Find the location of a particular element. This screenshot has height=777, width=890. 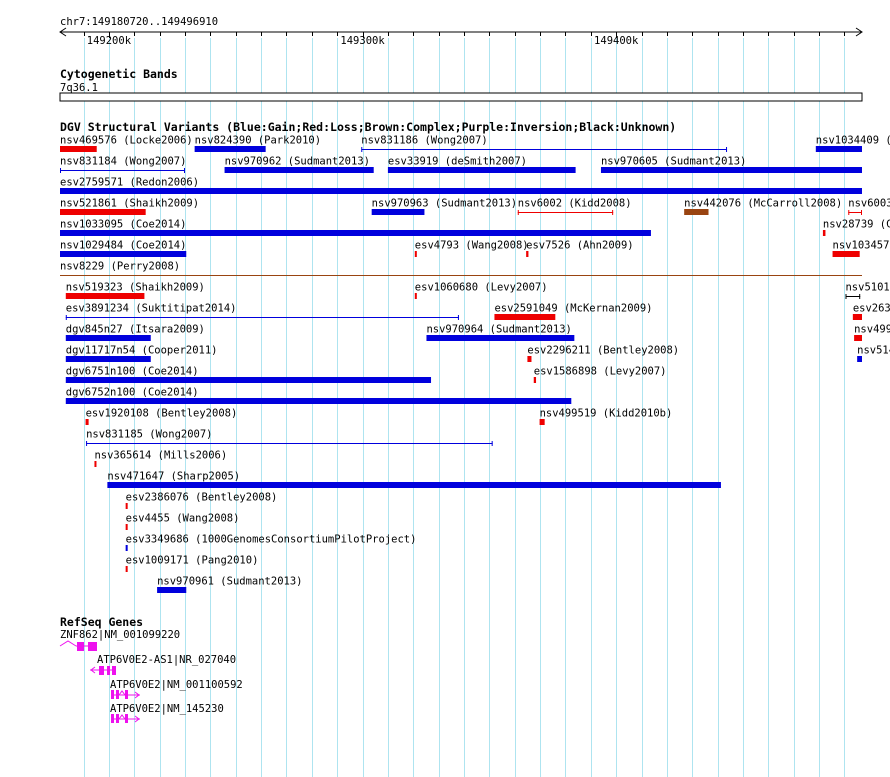

dgv-feature: esv1920108 (Bentley2008) is located at coordinates (161, 417).